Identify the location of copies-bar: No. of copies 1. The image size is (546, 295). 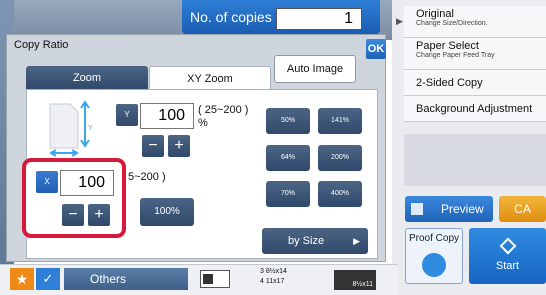
(281, 17).